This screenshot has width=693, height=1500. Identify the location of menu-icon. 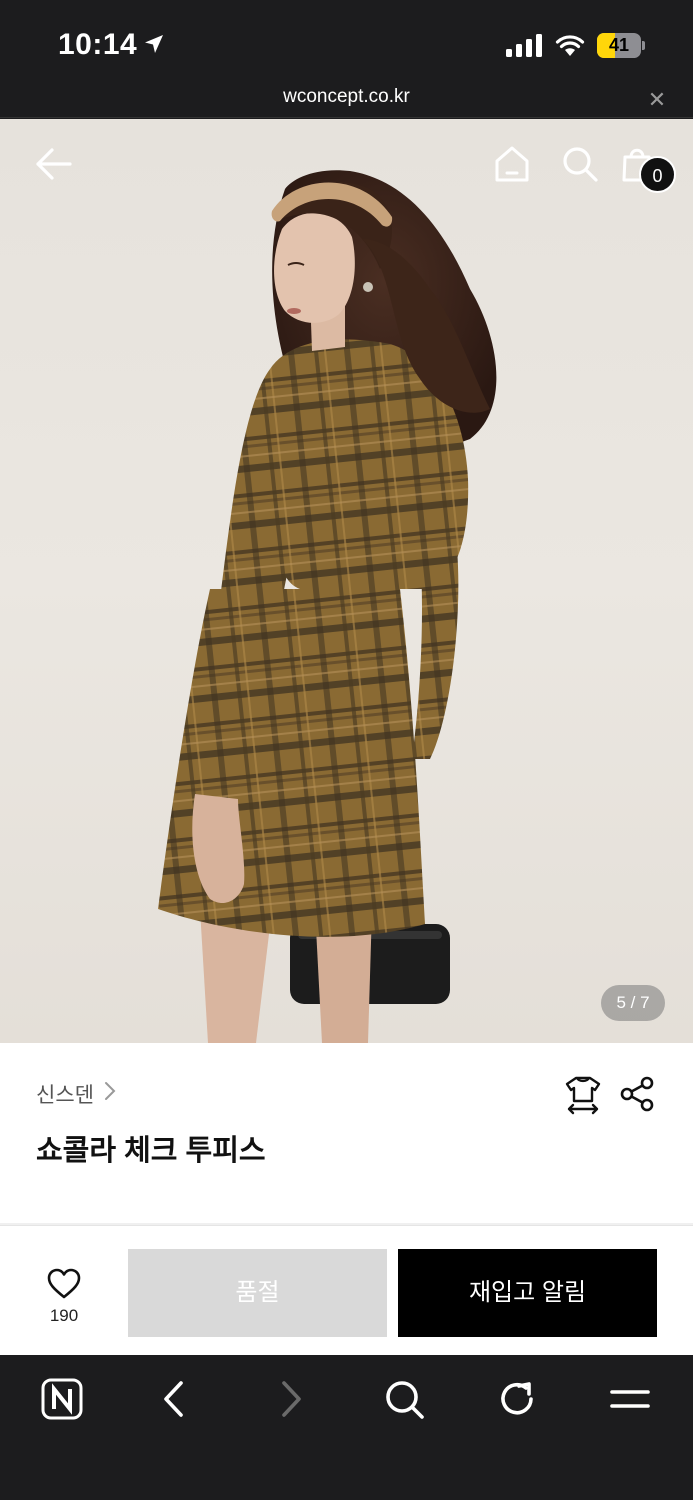
(630, 1399).